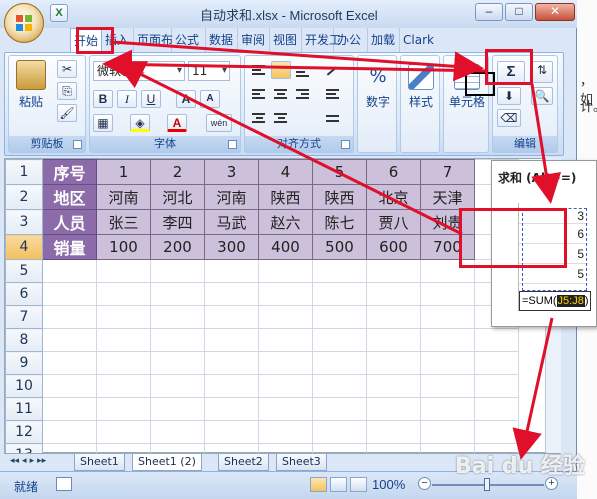 The width and height of the screenshot is (597, 499). Describe the element at coordinates (546, 143) in the screenshot. I see `arrow-autosum-to-tooltip` at that location.